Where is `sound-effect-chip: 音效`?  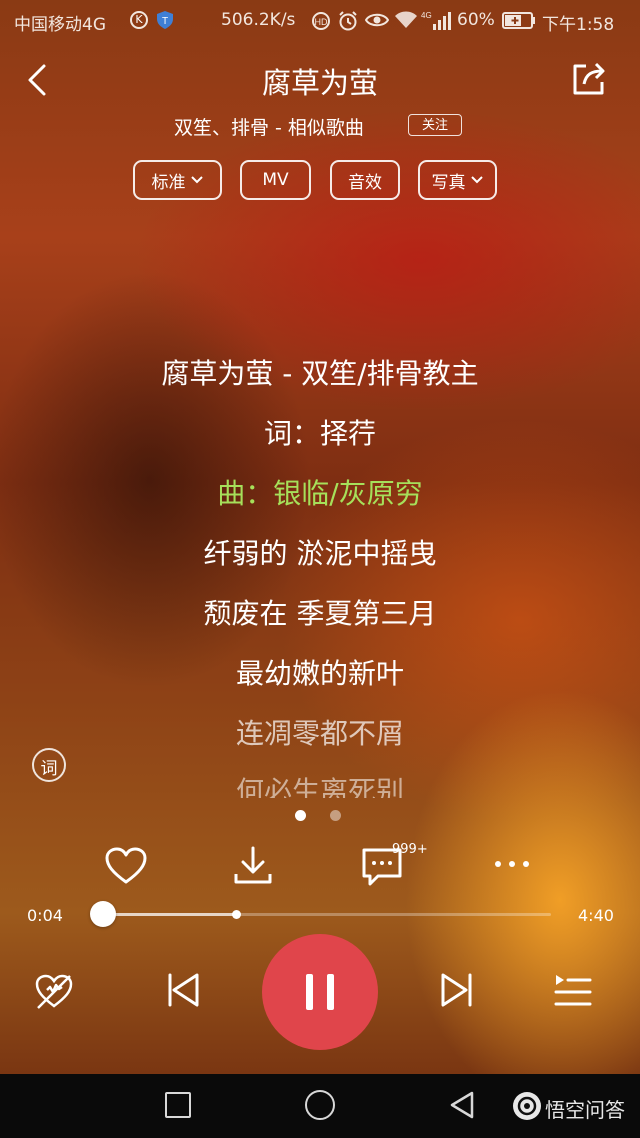 sound-effect-chip: 音效 is located at coordinates (365, 180).